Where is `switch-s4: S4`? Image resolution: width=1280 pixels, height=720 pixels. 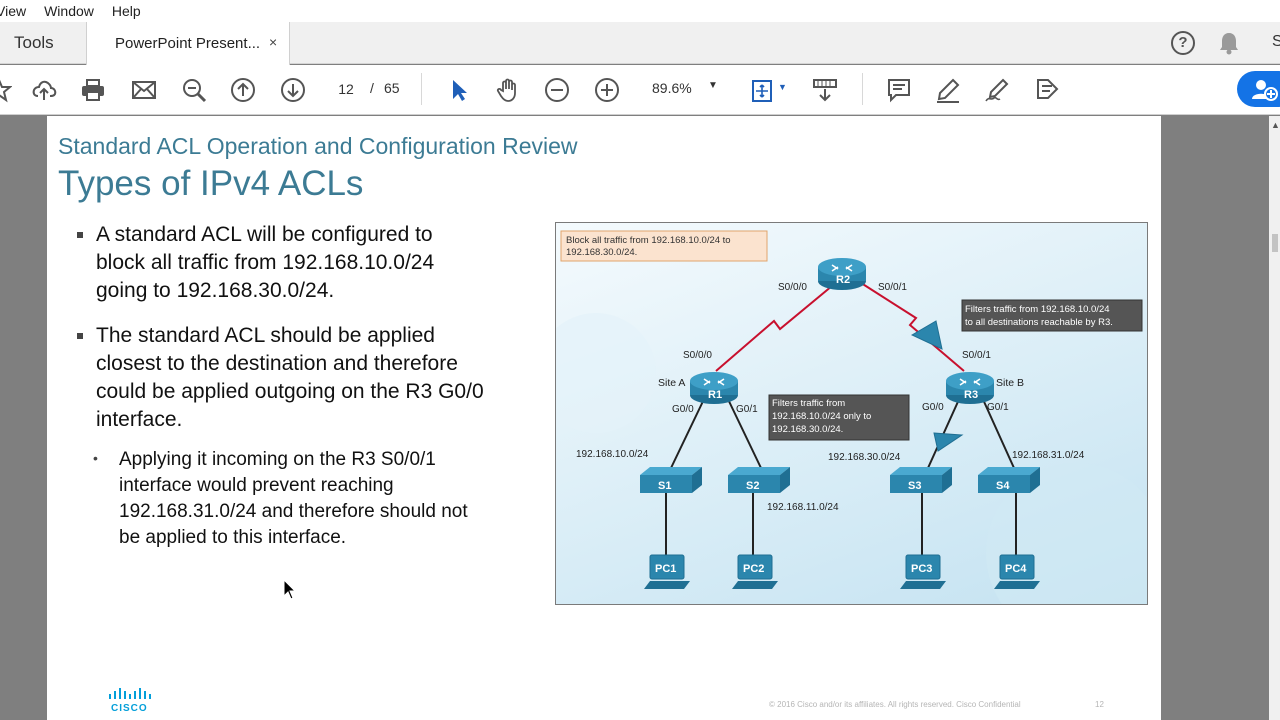 switch-s4: S4 is located at coordinates (1009, 480).